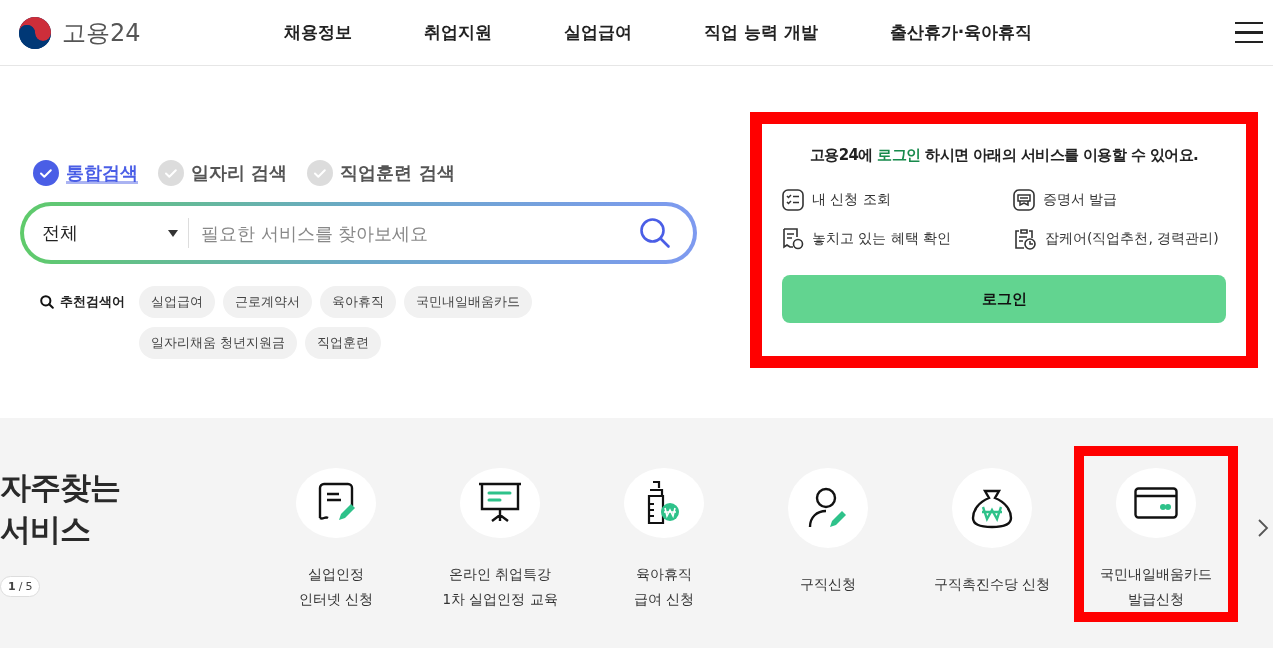  I want to click on login-message: 고용24에 로그인 하시면 아래의 서비스를 이용할 수 있어요., so click(1004, 155).